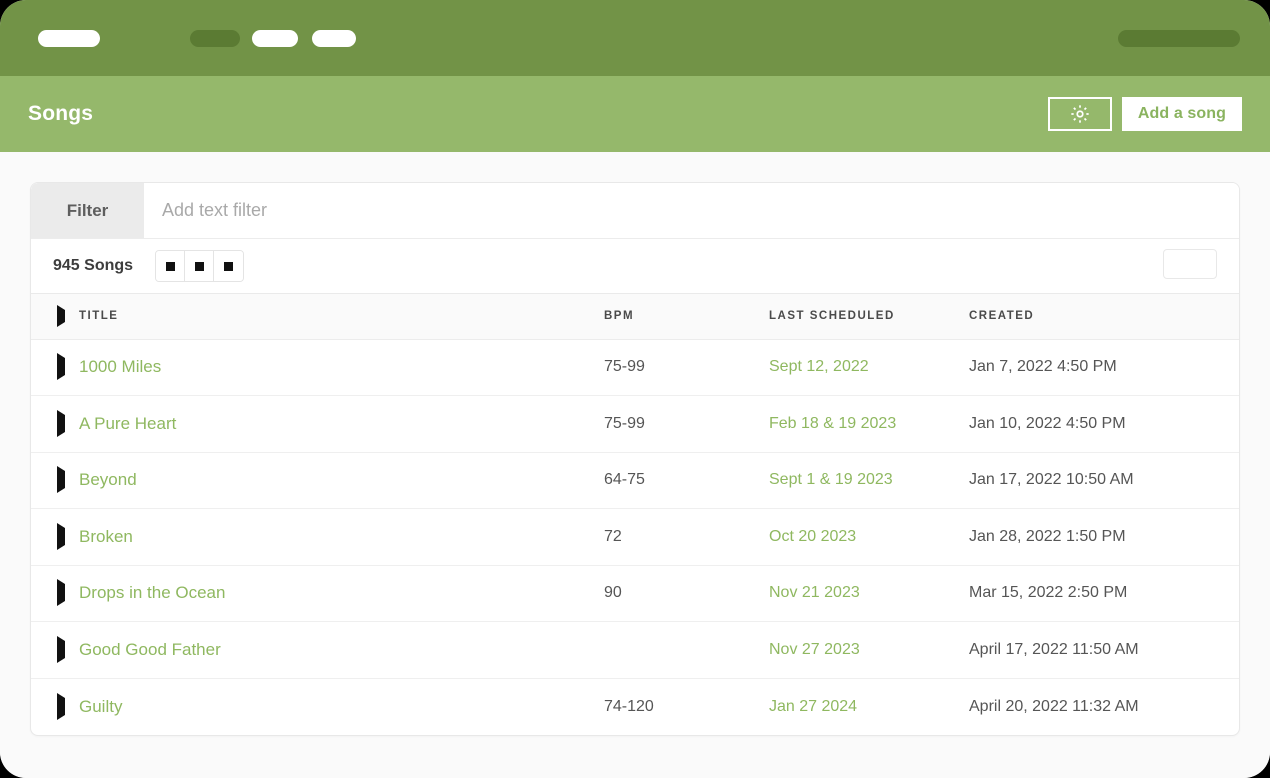 This screenshot has height=778, width=1270. What do you see at coordinates (869, 317) in the screenshot?
I see `column-header-last-scheduled: LAST SCHEDULED` at bounding box center [869, 317].